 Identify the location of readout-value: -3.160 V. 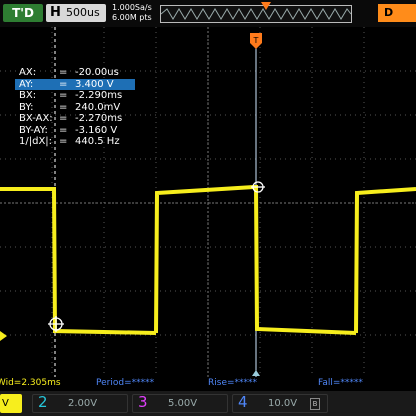
(96, 130).